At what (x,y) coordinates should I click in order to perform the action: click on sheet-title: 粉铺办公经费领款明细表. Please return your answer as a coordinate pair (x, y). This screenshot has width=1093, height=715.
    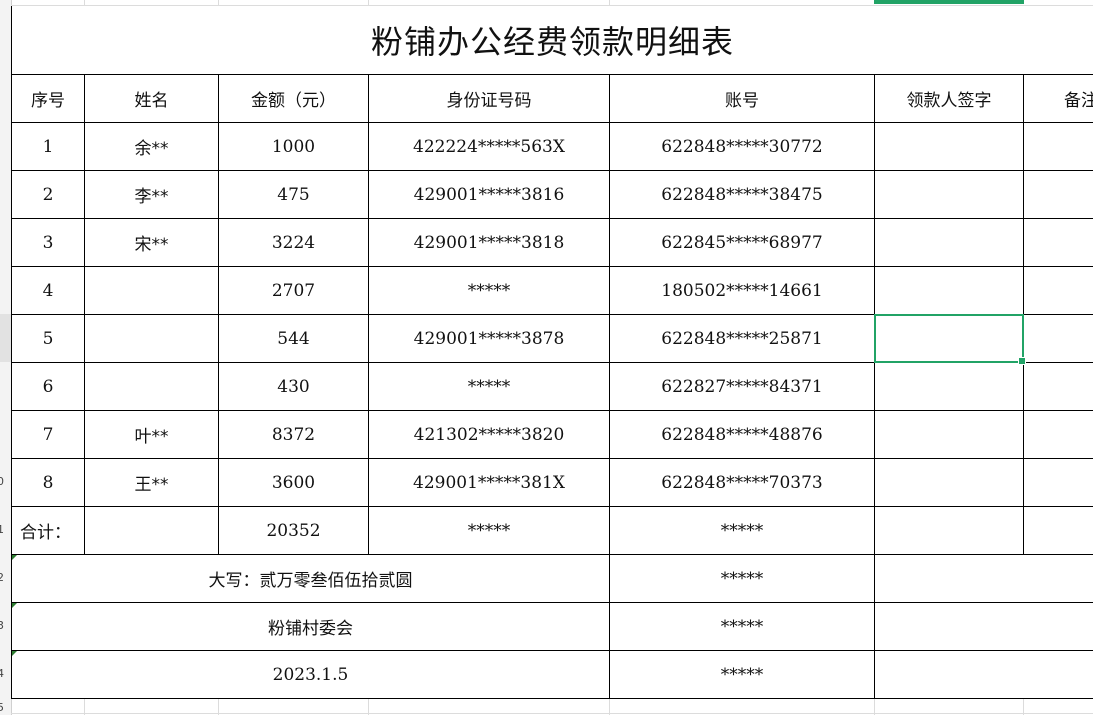
    Looking at the image, I should click on (552, 40).